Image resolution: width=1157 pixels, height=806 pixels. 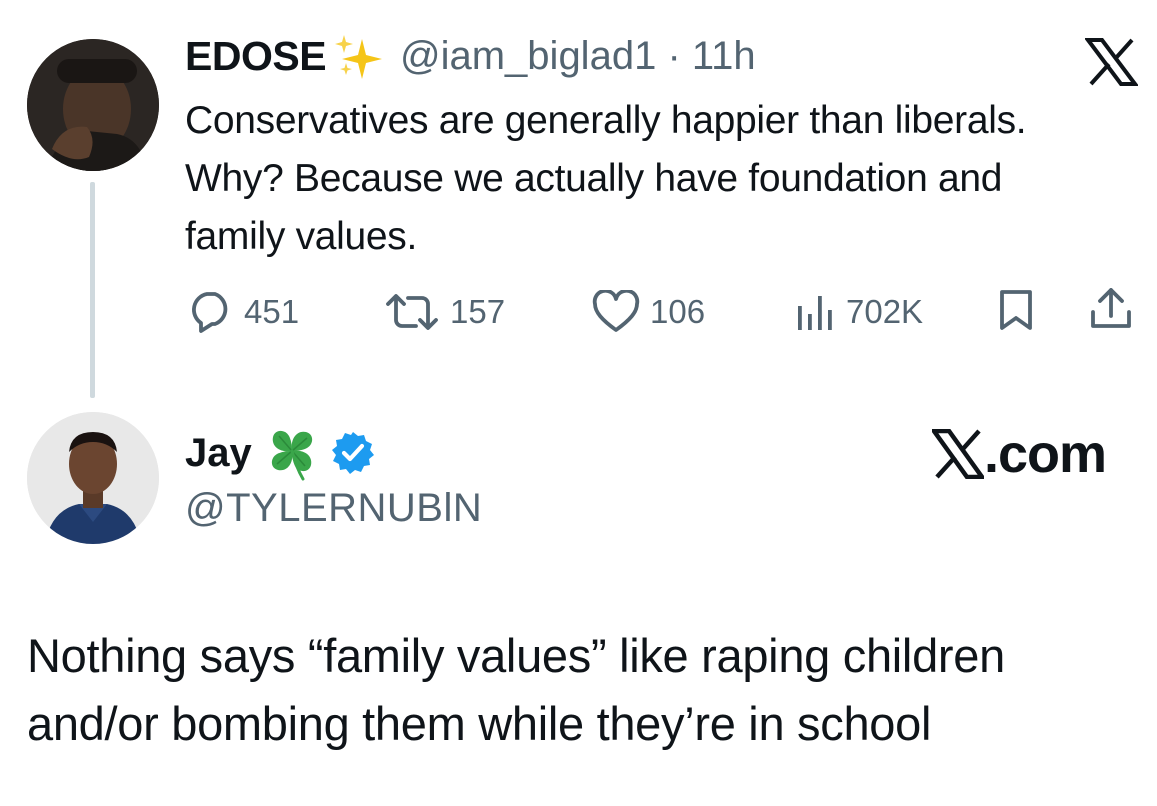 I want to click on x-com-branding: .com, so click(x=1019, y=454).